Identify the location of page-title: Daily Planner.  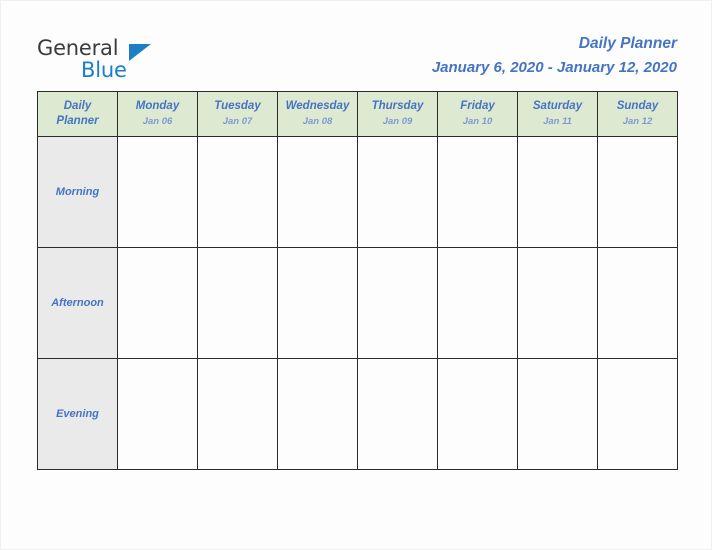
(627, 43).